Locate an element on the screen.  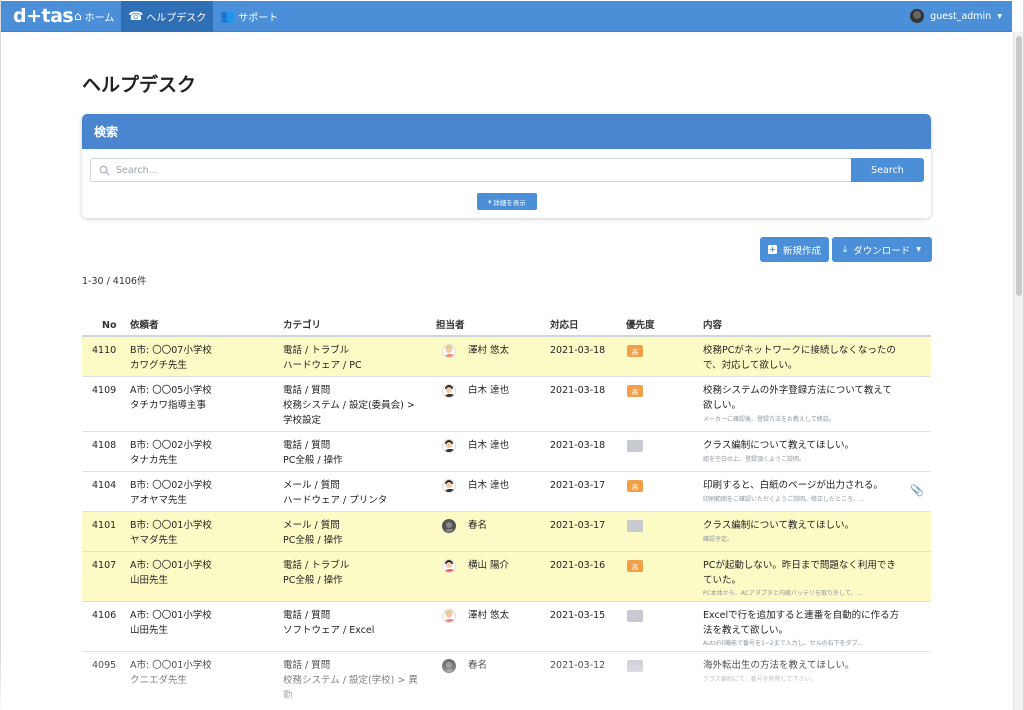
content-line-1: クラス編制について教えてほしい。 is located at coordinates (779, 525).